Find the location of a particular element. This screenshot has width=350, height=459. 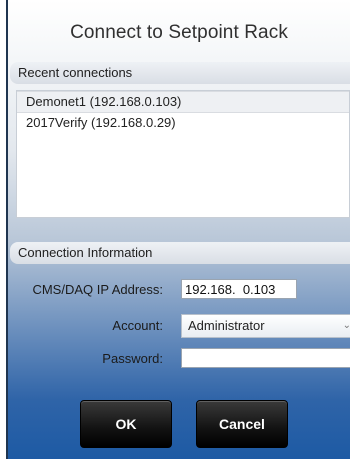

account-select-value: Administrator is located at coordinates (226, 325).